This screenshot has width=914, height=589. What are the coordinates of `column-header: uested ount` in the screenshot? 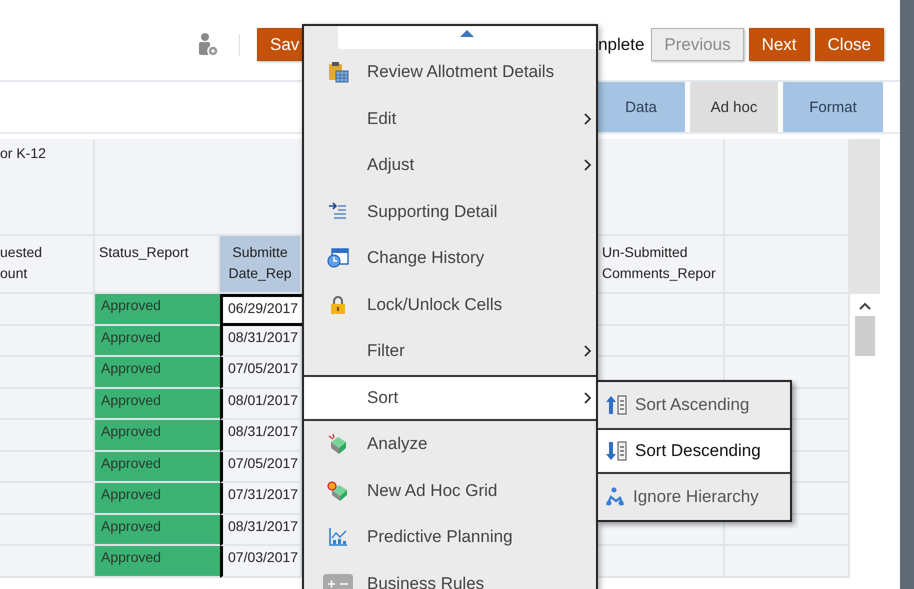 It's located at (47, 265).